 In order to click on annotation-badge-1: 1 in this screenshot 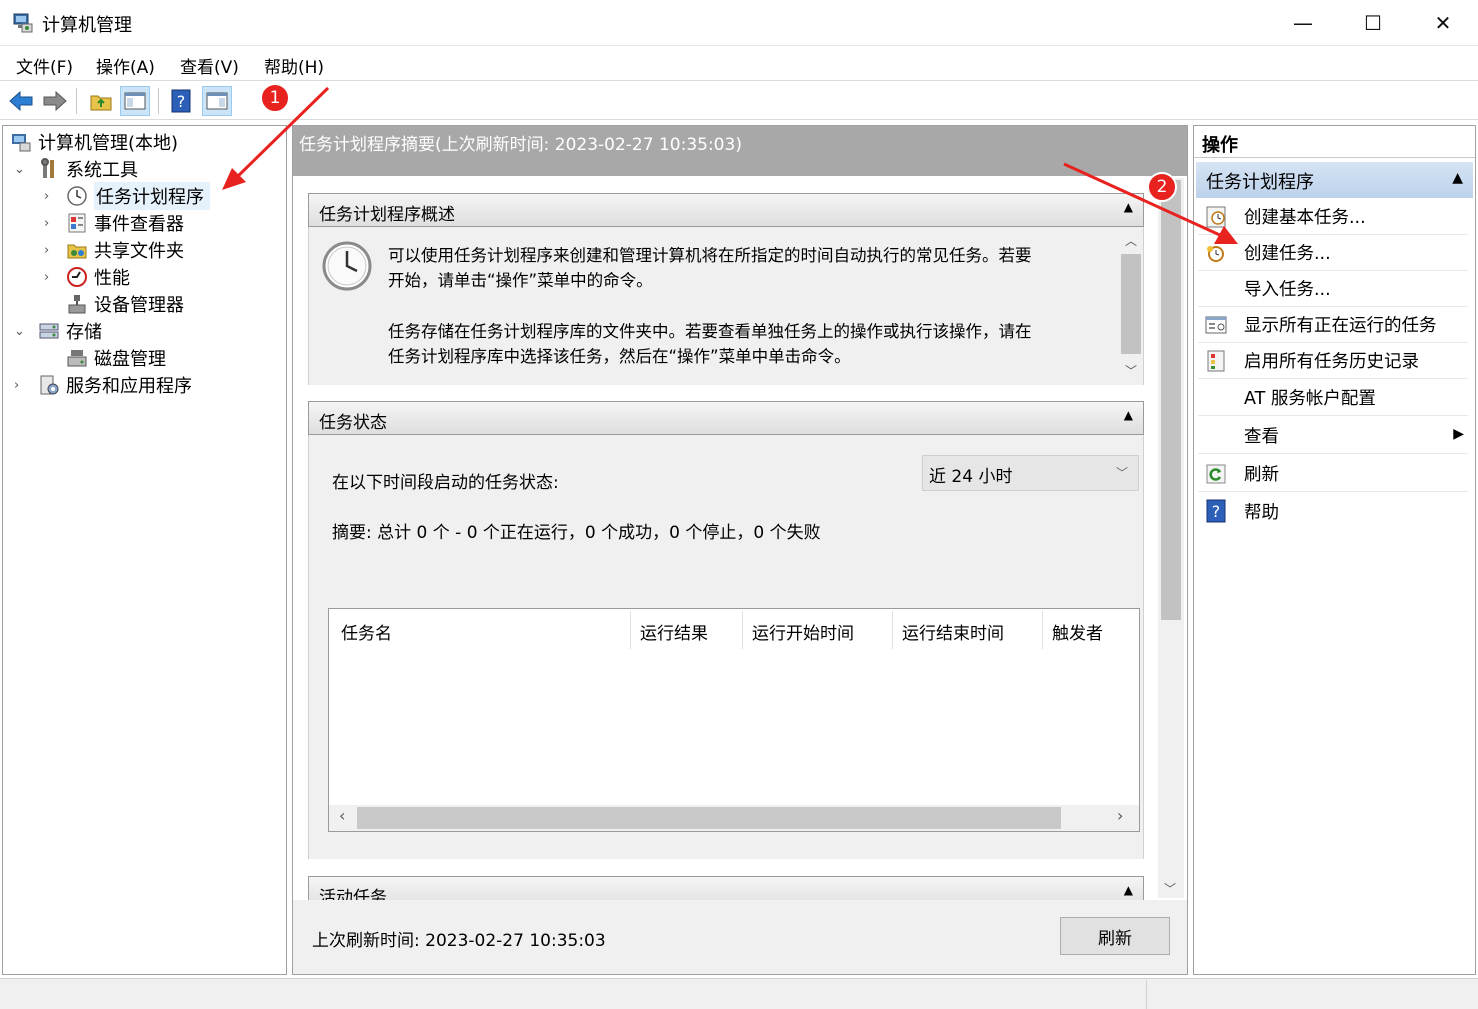, I will do `click(275, 98)`.